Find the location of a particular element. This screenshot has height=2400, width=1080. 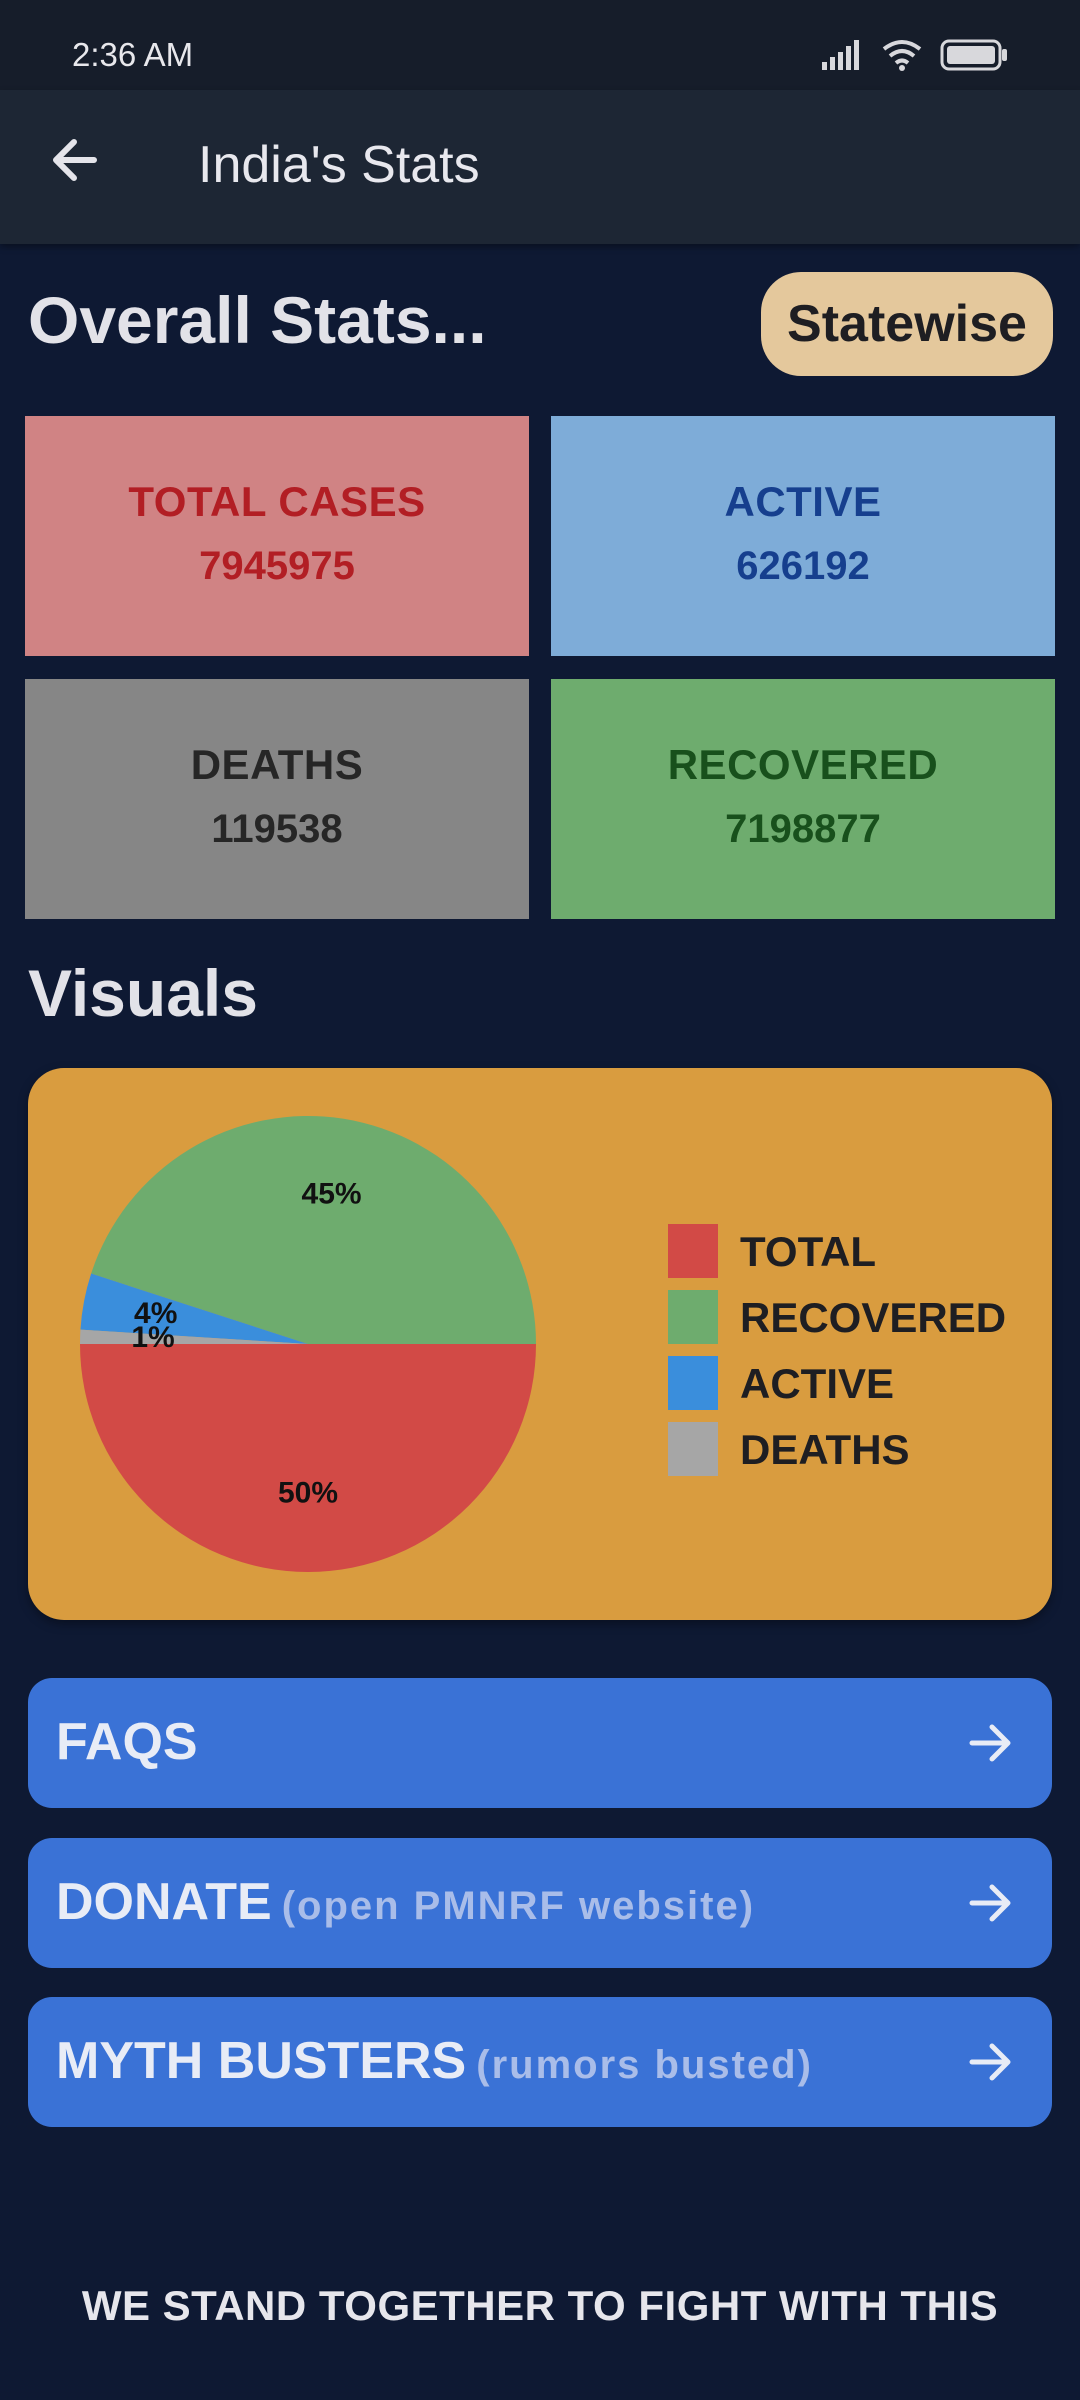

back-button is located at coordinates (76, 160).